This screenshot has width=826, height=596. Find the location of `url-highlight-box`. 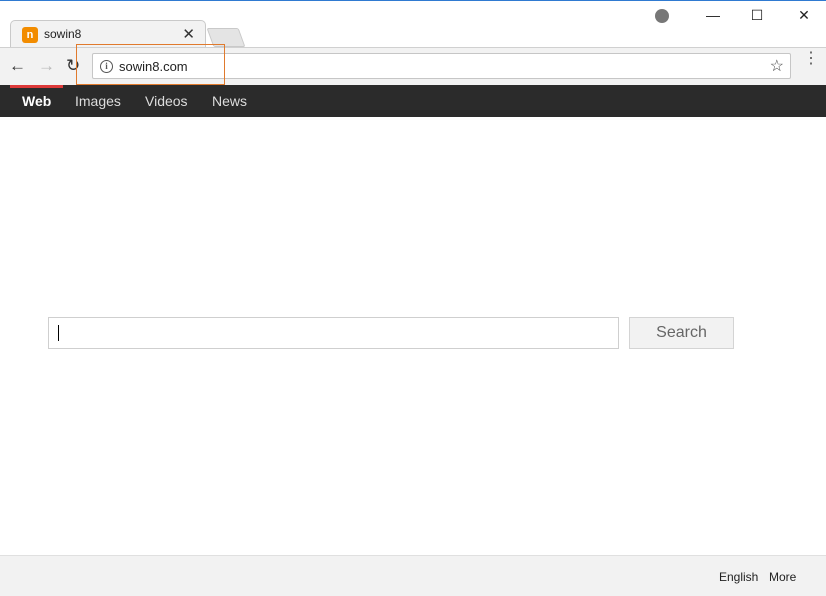

url-highlight-box is located at coordinates (150, 64).